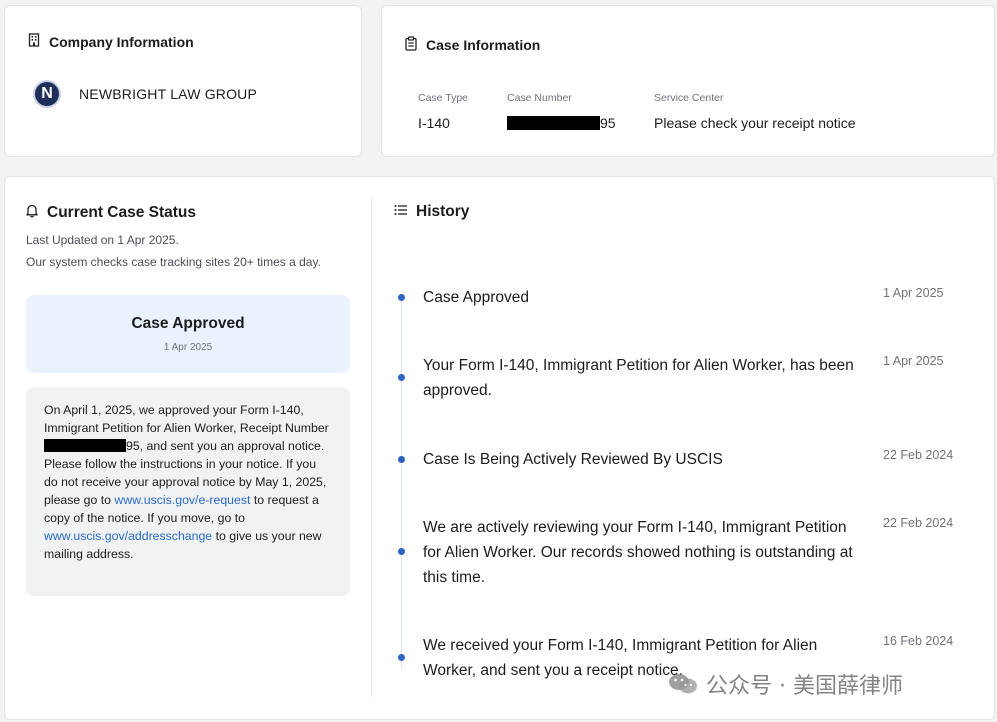 This screenshot has width=997, height=722. I want to click on status-headline: Case Approved, so click(188, 323).